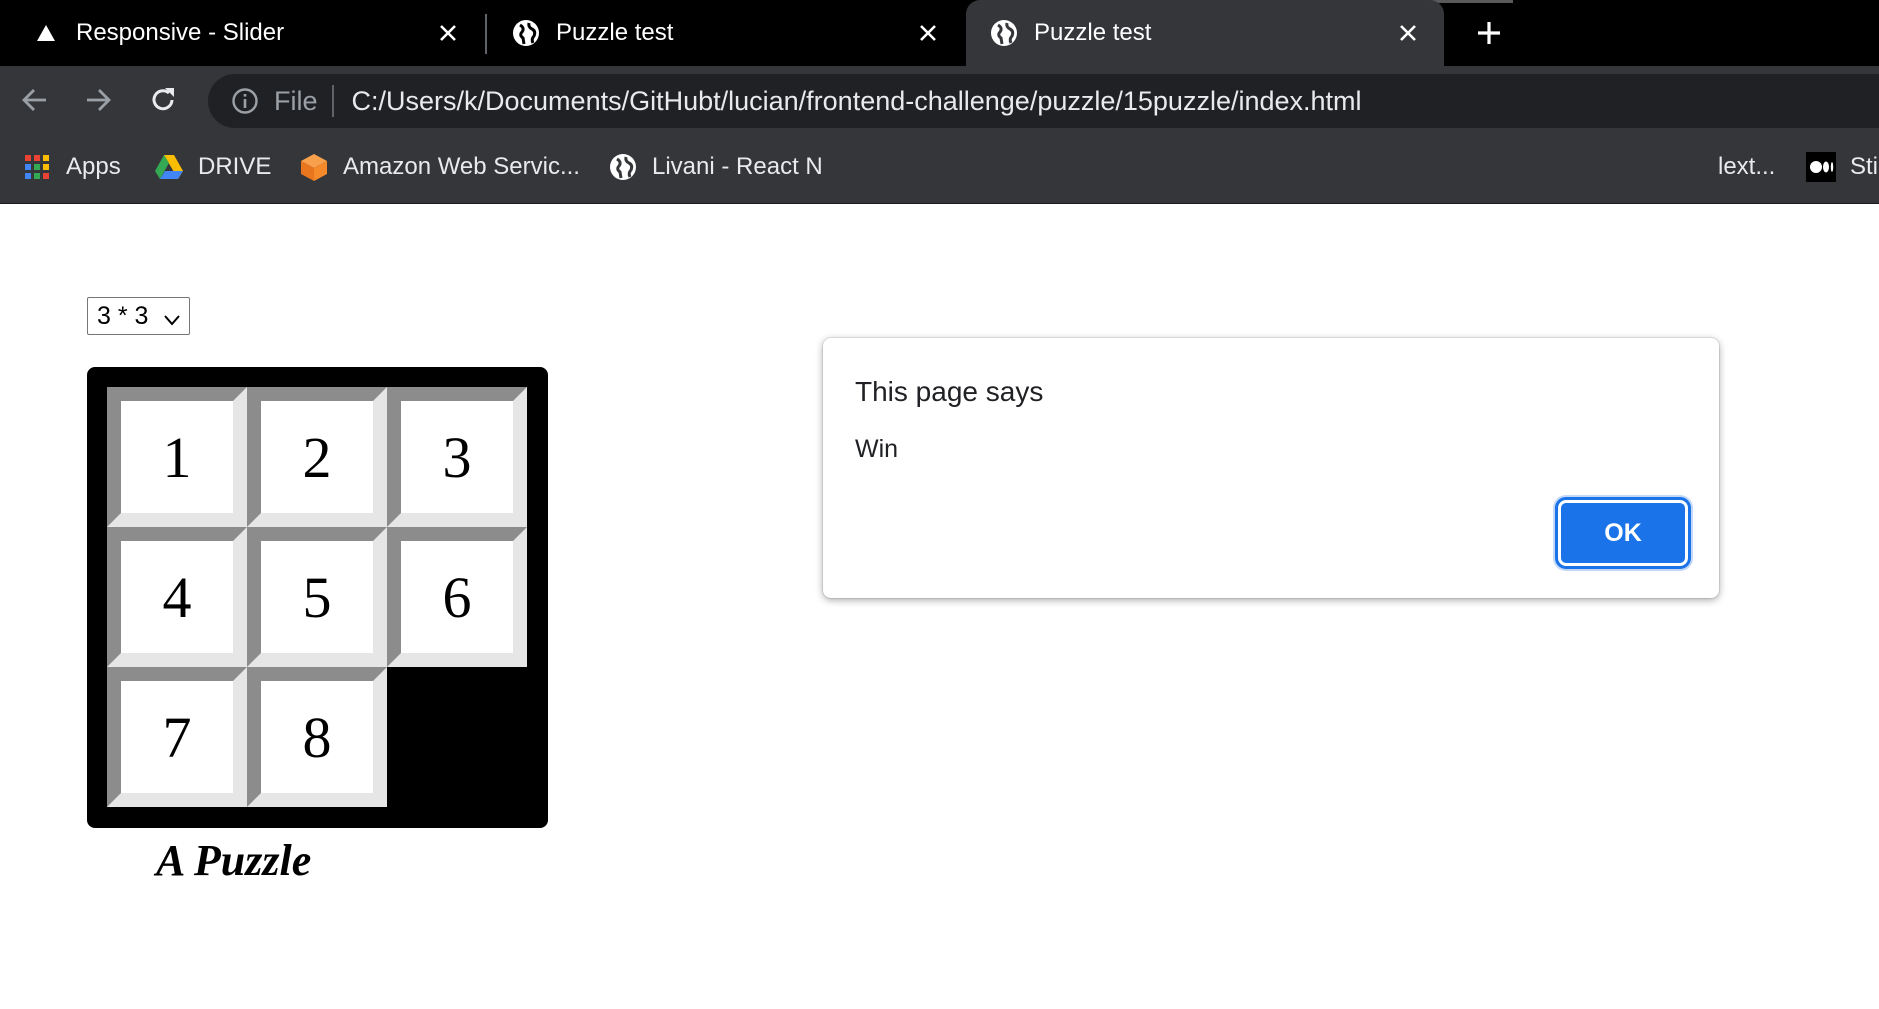  I want to click on medium-icon, so click(1821, 167).